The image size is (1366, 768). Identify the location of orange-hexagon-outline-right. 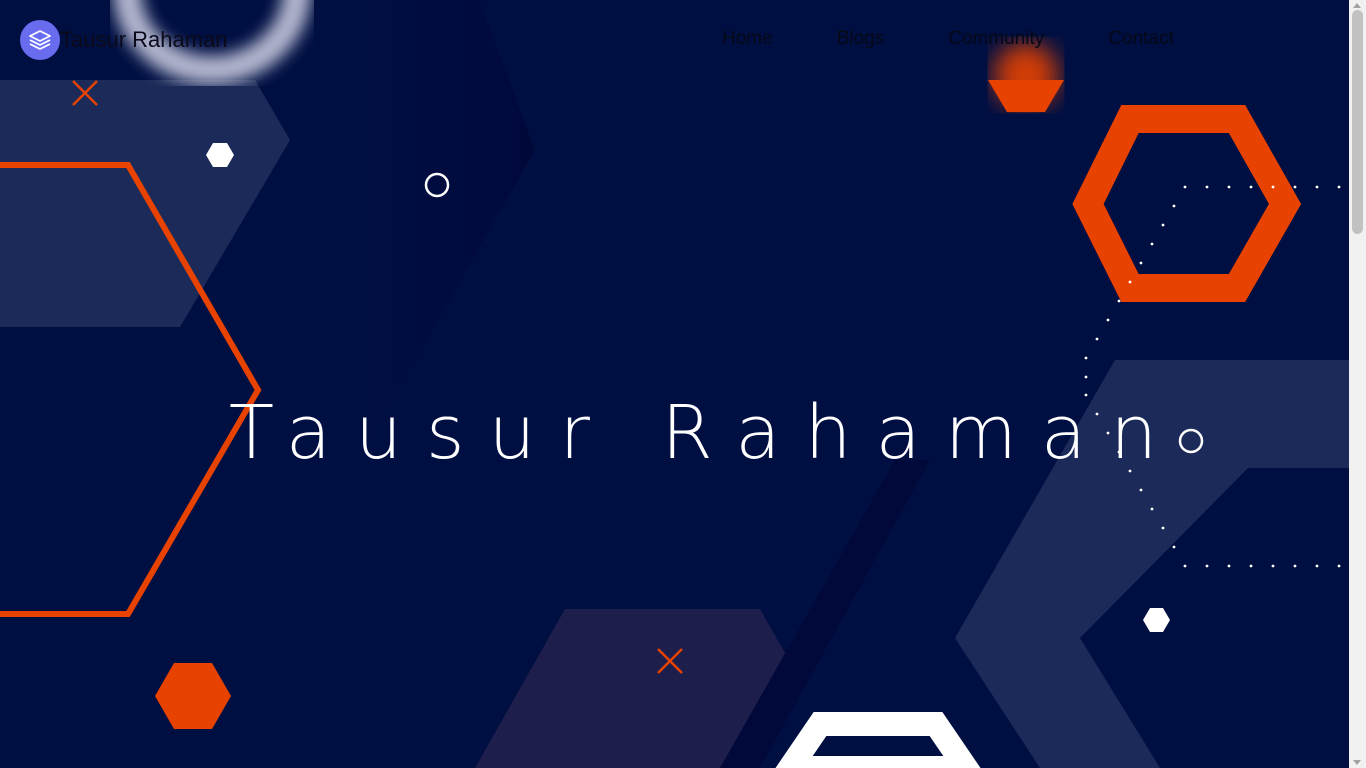
(1187, 203).